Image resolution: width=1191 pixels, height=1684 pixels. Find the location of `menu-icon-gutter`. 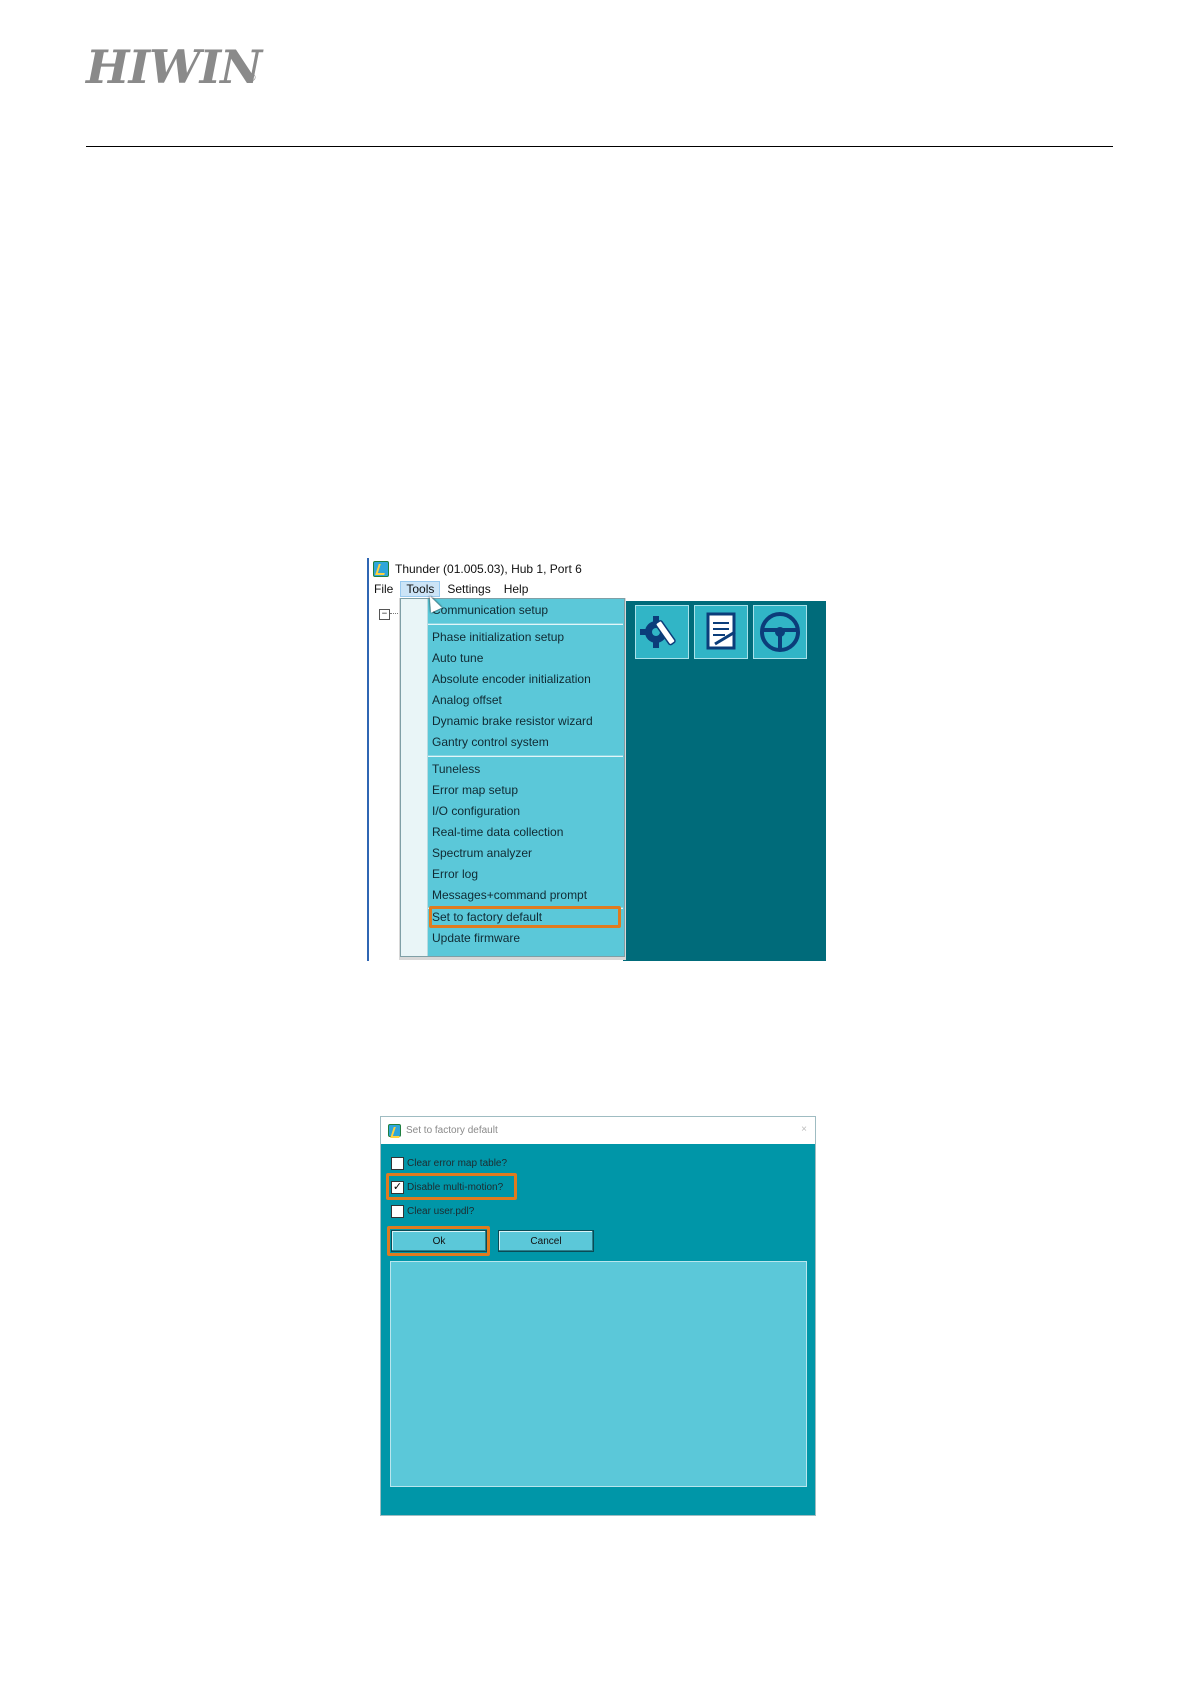

menu-icon-gutter is located at coordinates (414, 777).